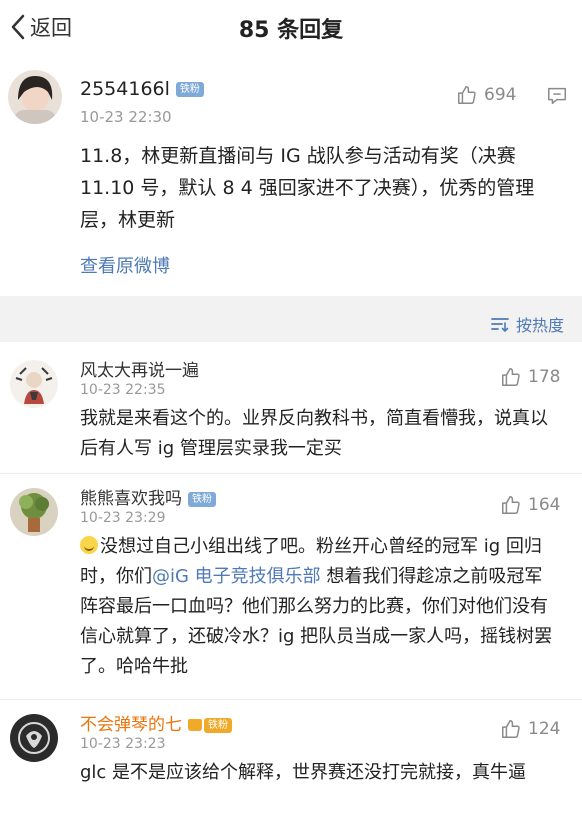 The width and height of the screenshot is (582, 818). I want to click on comment-like-count: 124, so click(544, 729).